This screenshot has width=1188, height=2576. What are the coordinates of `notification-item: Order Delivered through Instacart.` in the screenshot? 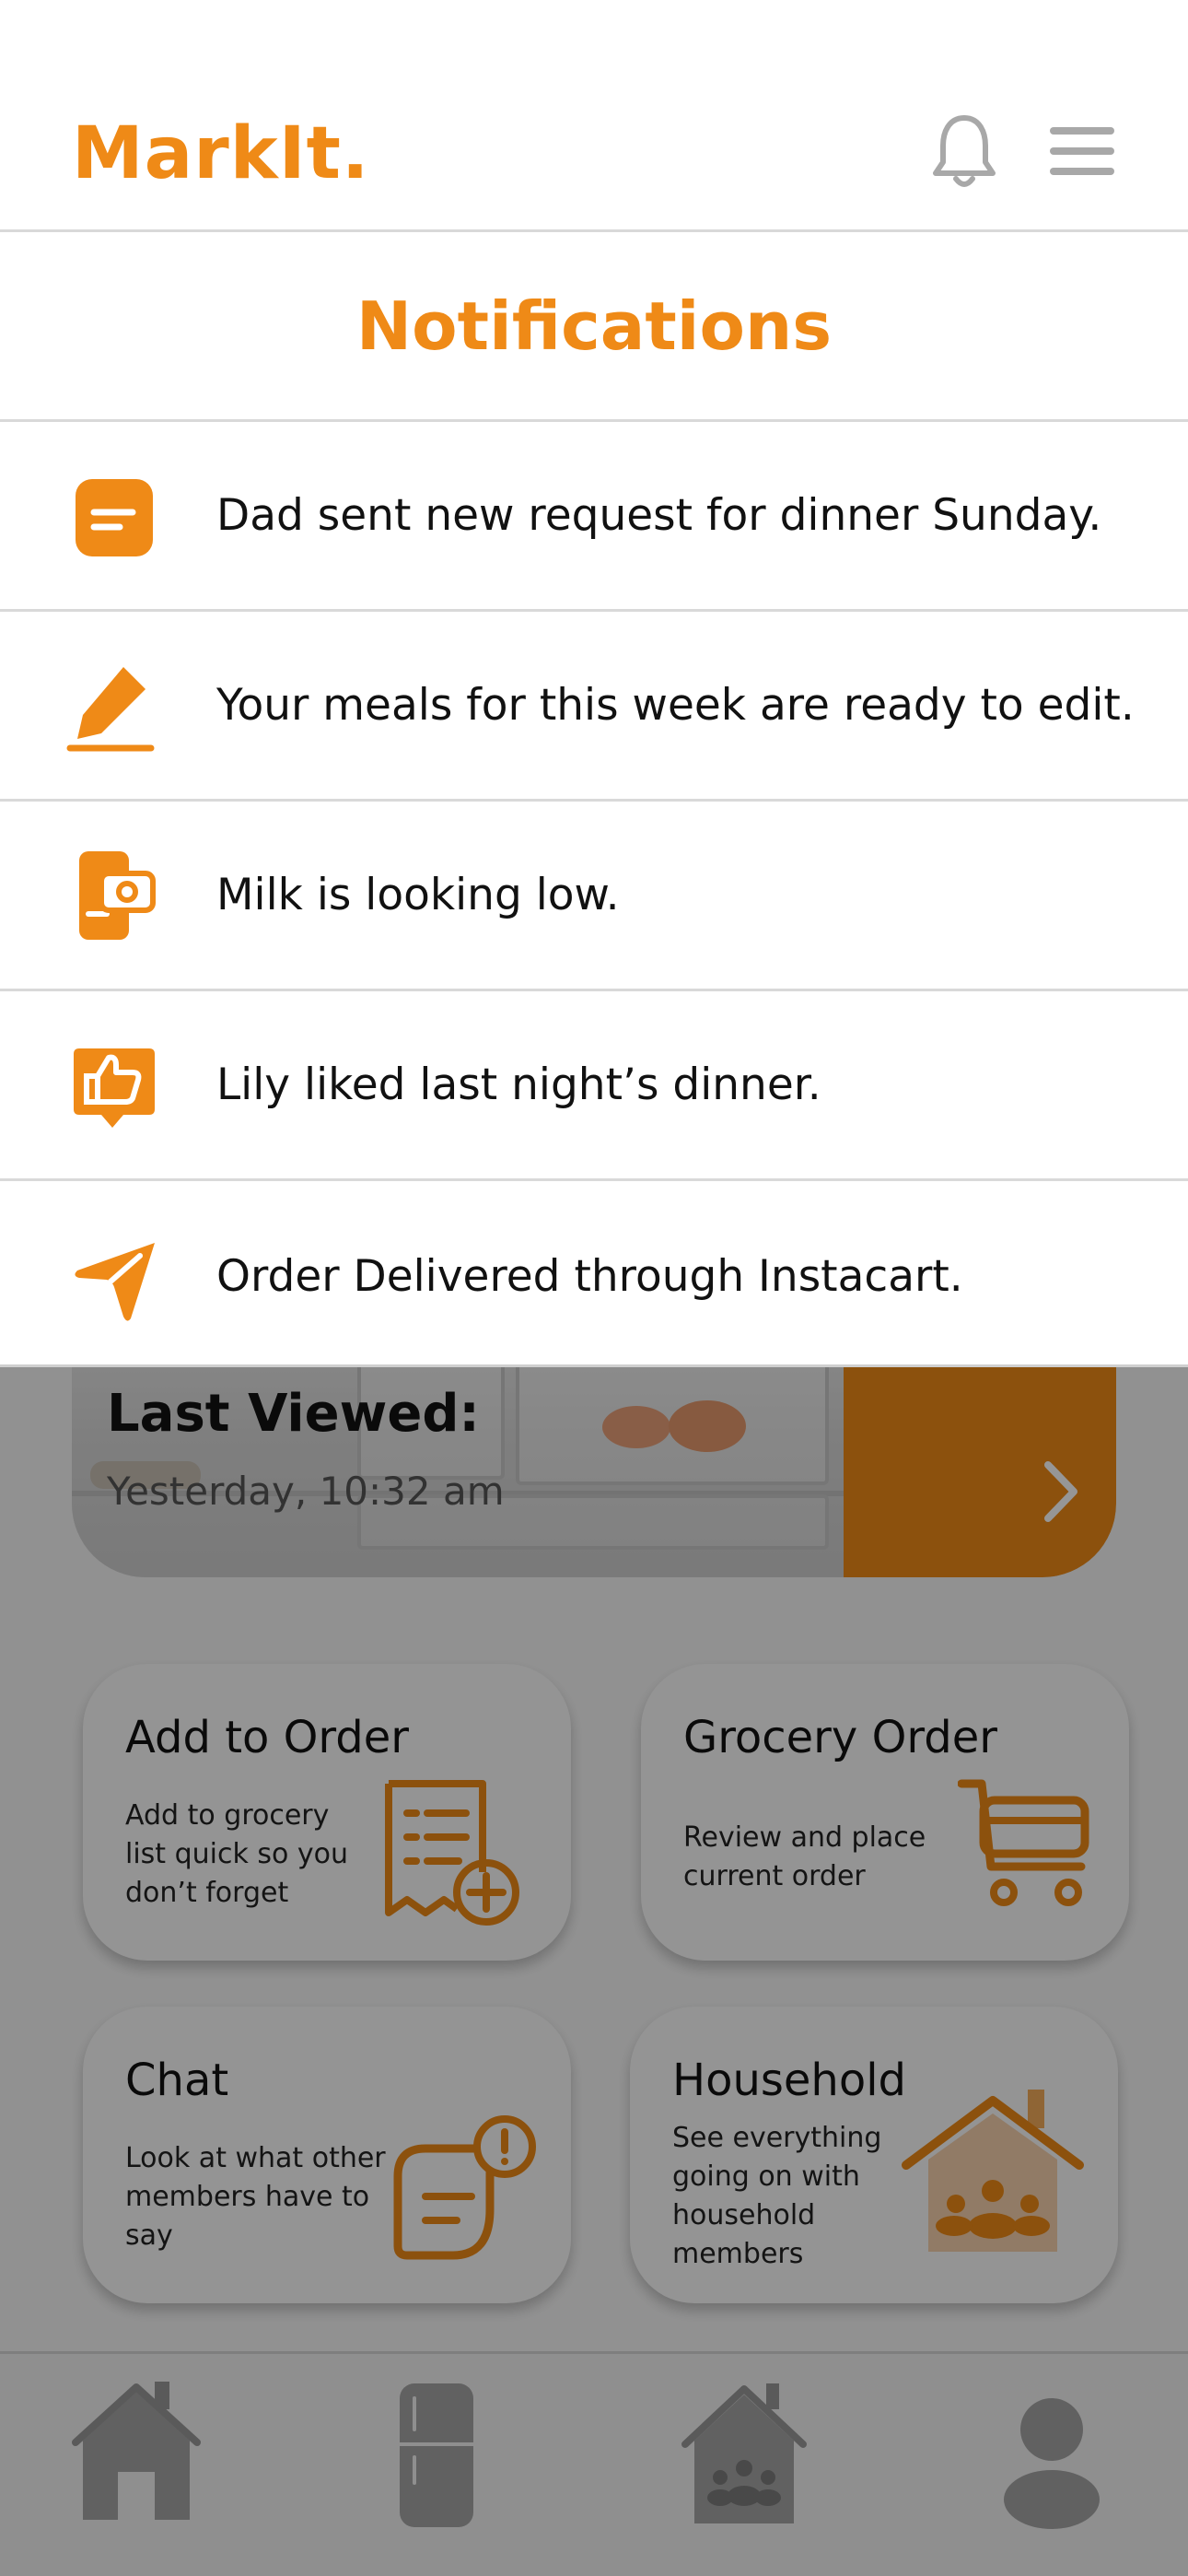 It's located at (594, 1276).